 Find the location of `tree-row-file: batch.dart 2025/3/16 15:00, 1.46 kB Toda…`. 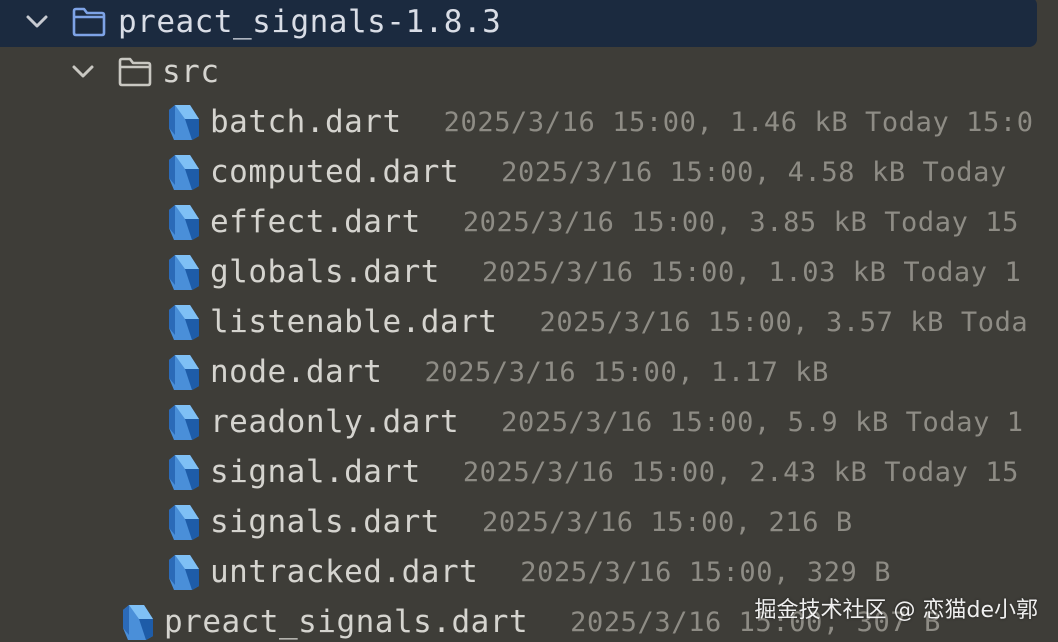

tree-row-file: batch.dart 2025/3/16 15:00, 1.46 kB Toda… is located at coordinates (529, 122).